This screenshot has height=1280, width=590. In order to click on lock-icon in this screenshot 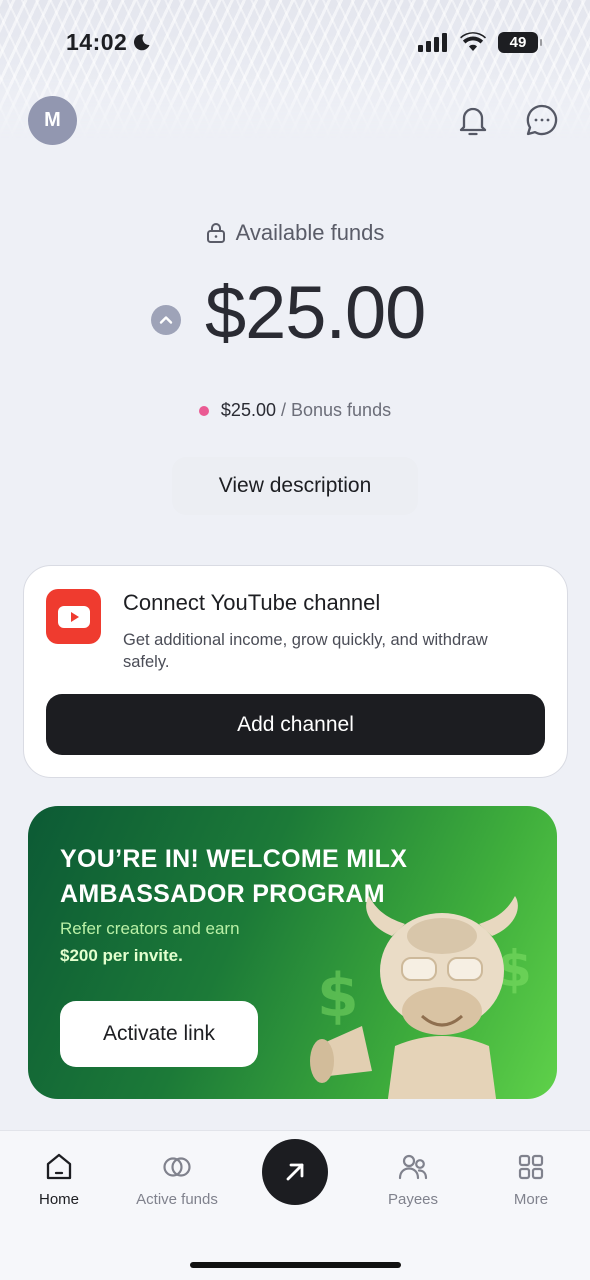, I will do `click(215, 233)`.